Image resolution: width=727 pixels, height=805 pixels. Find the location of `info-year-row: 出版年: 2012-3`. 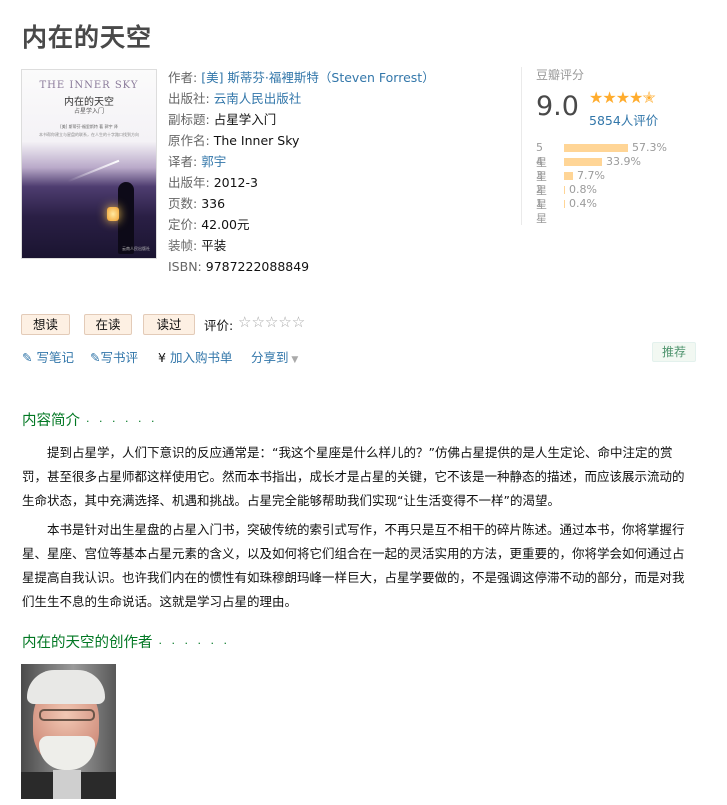

info-year-row: 出版年: 2012-3 is located at coordinates (301, 182).